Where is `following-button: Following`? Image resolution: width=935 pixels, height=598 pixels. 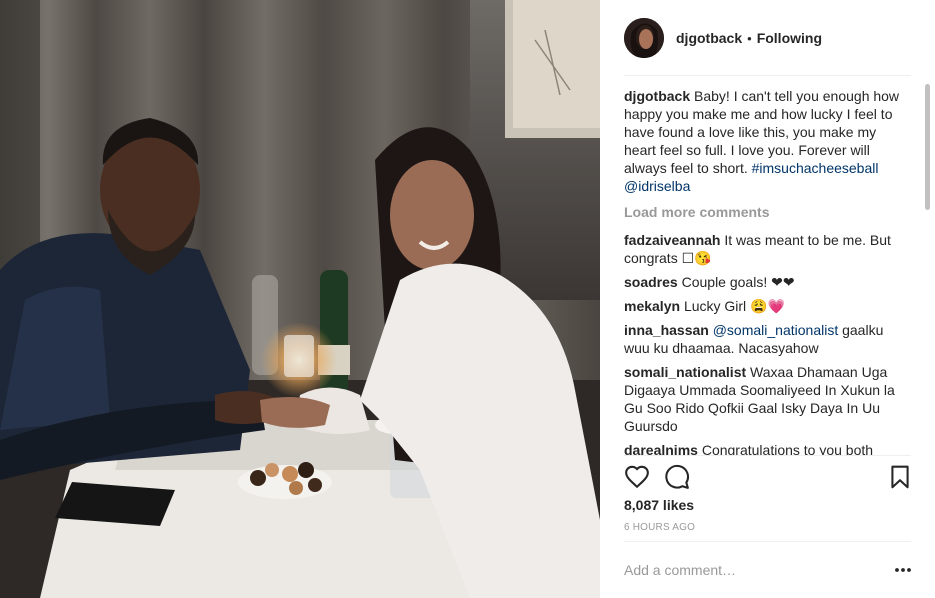
following-button: Following is located at coordinates (789, 38).